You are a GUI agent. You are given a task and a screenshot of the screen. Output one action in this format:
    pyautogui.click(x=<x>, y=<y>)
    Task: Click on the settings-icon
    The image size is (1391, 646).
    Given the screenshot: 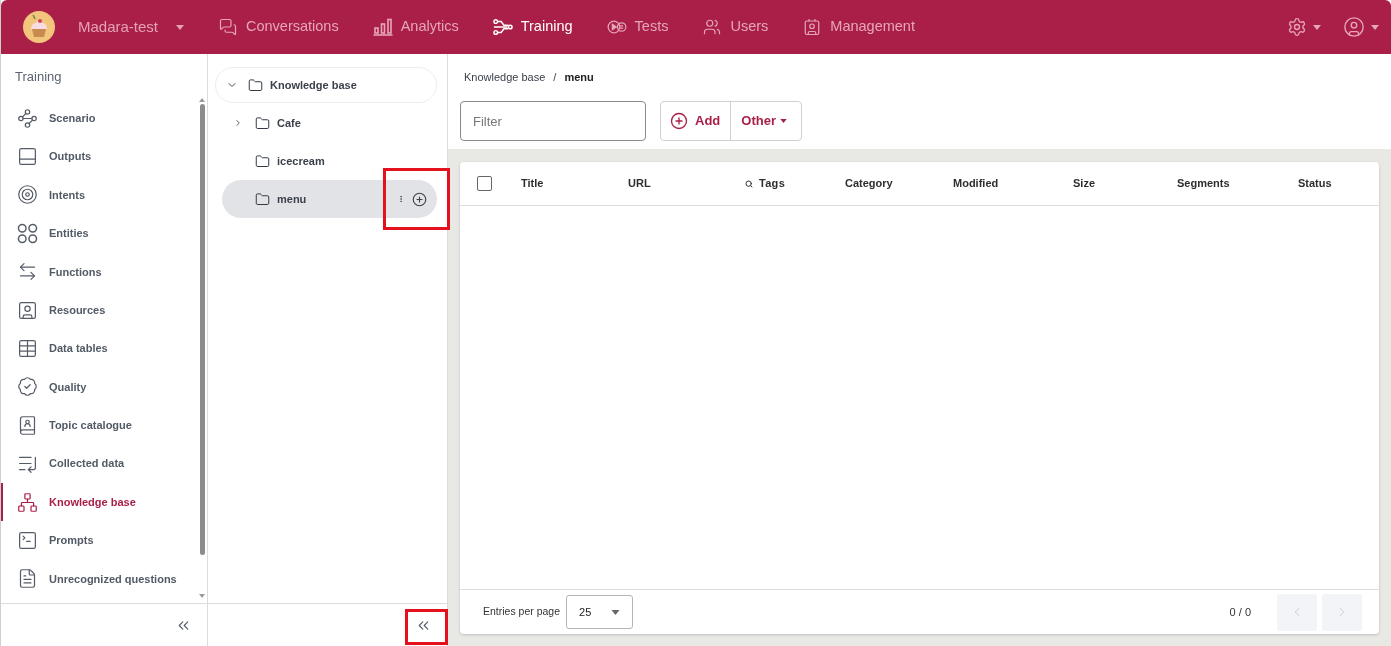 What is the action you would take?
    pyautogui.click(x=1297, y=27)
    